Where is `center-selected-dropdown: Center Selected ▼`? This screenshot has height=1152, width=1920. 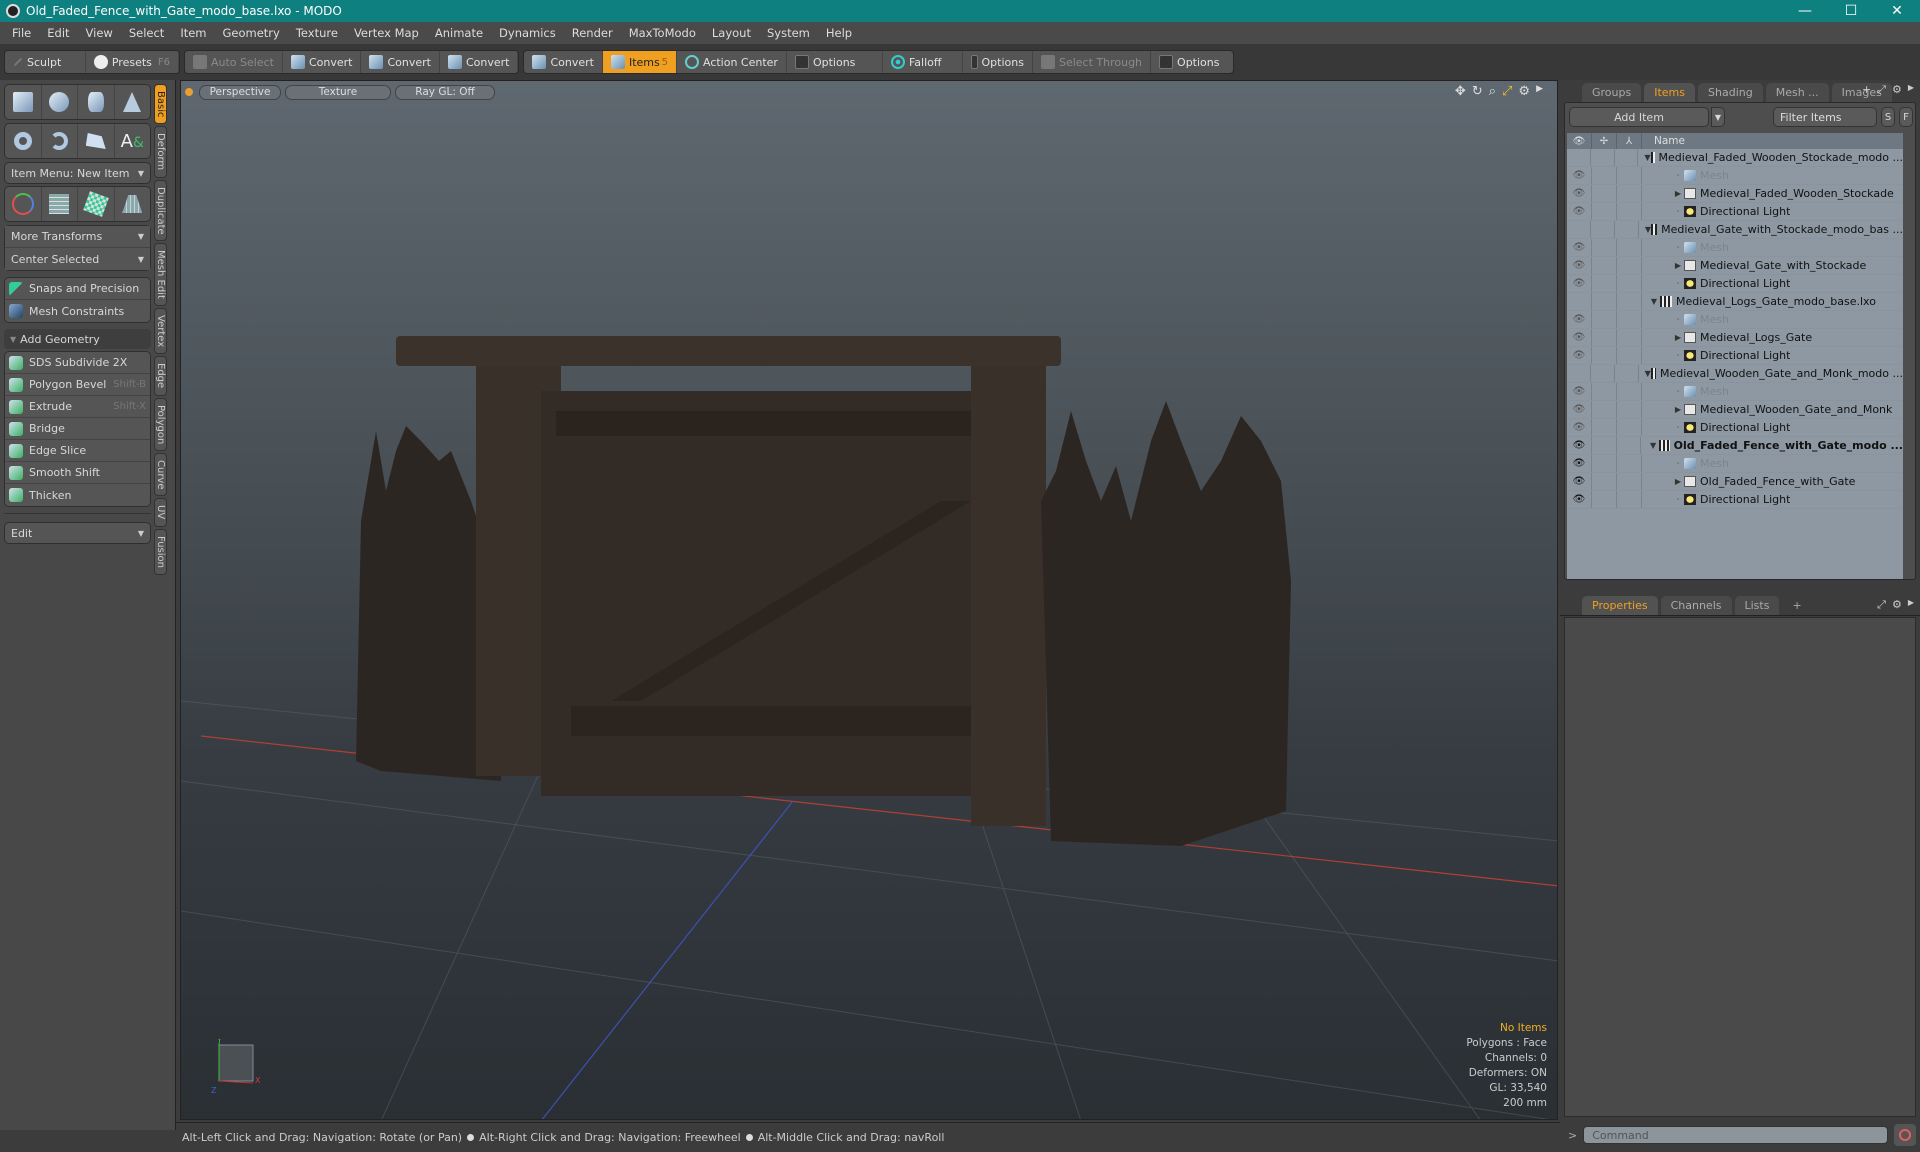 center-selected-dropdown: Center Selected ▼ is located at coordinates (77, 259).